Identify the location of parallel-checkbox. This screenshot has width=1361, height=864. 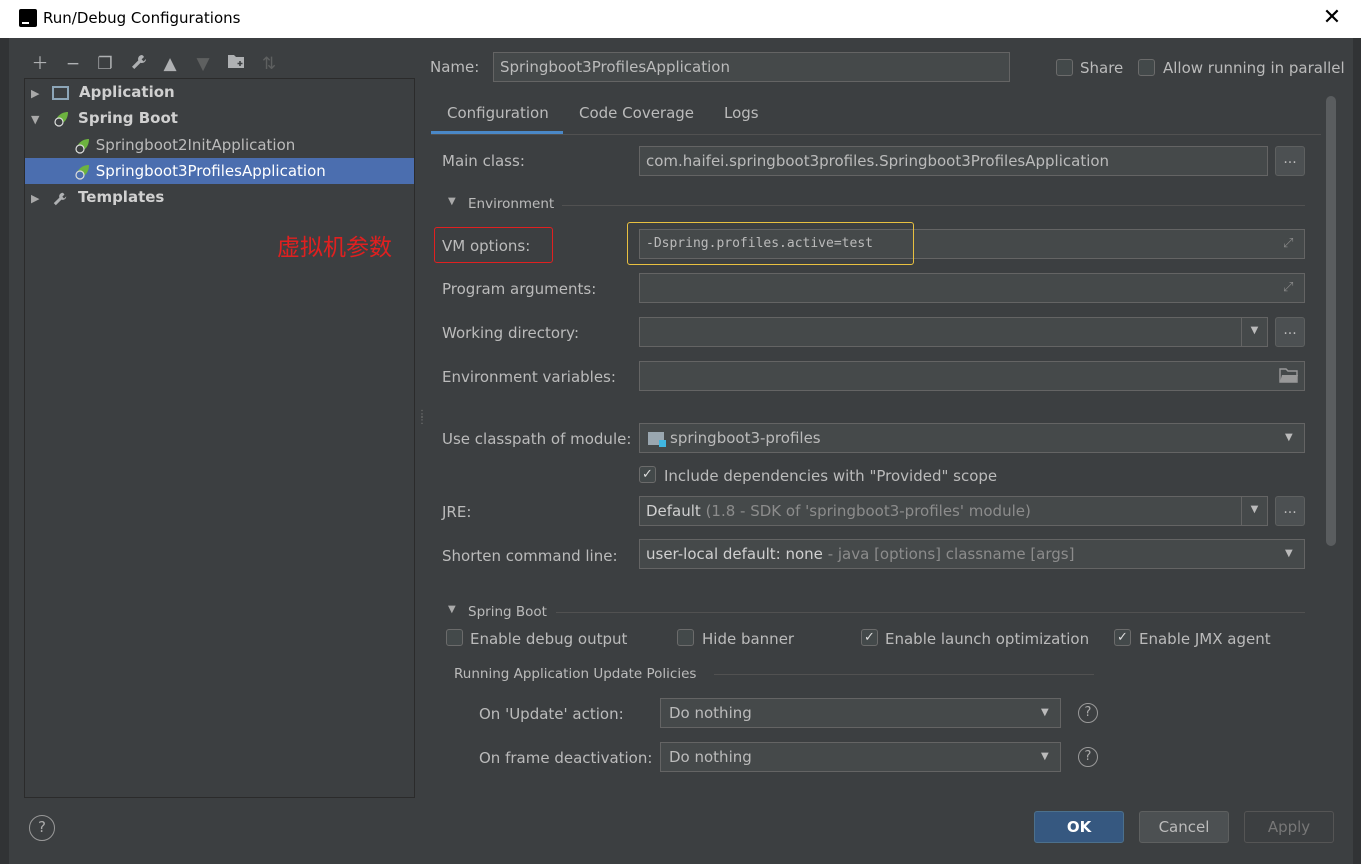
(1146, 67).